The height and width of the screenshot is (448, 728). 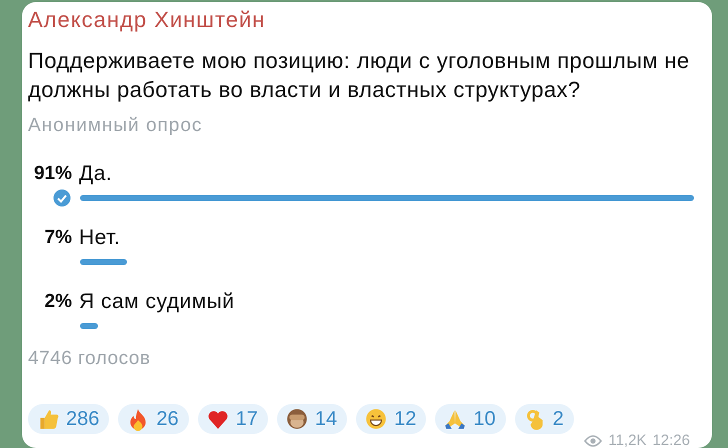 What do you see at coordinates (153, 419) in the screenshot?
I see `reaction-button: 26` at bounding box center [153, 419].